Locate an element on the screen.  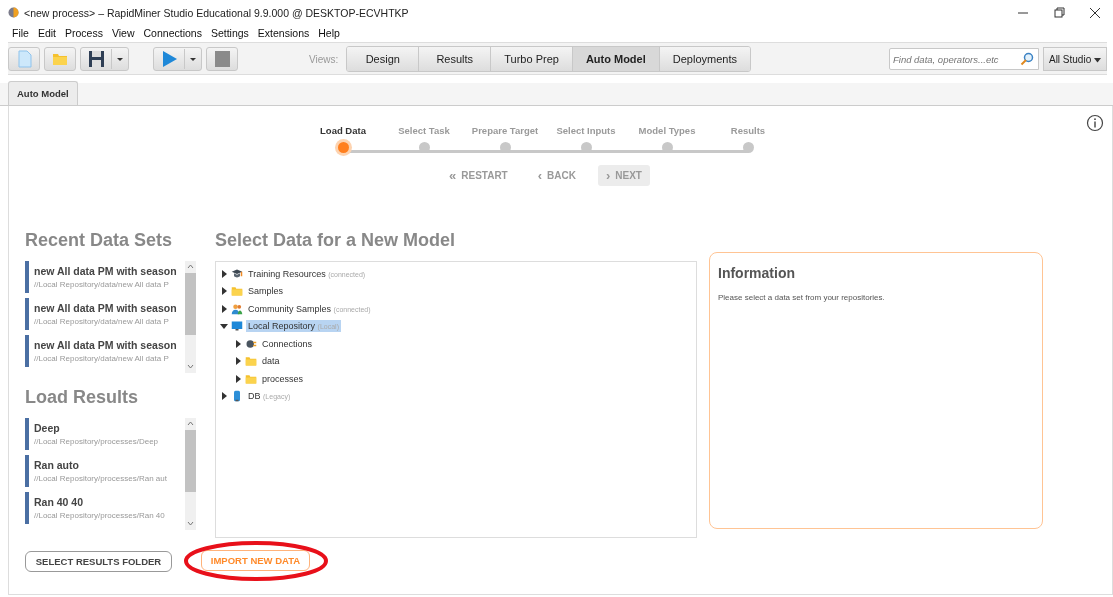
menu-item: View is located at coordinates (123, 32).